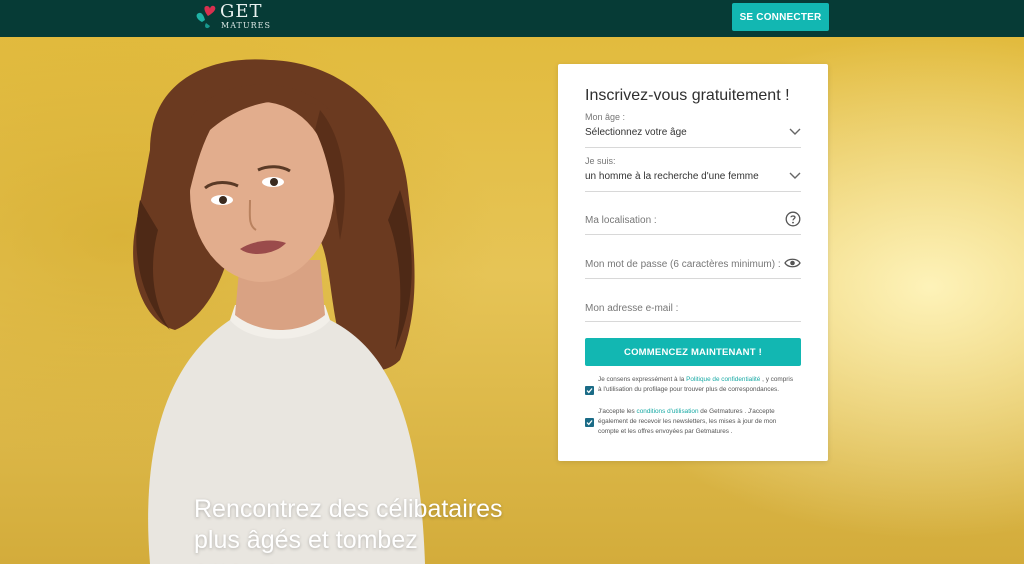 The image size is (1024, 564). I want to click on site-logo: GET MATURES, so click(234, 17).